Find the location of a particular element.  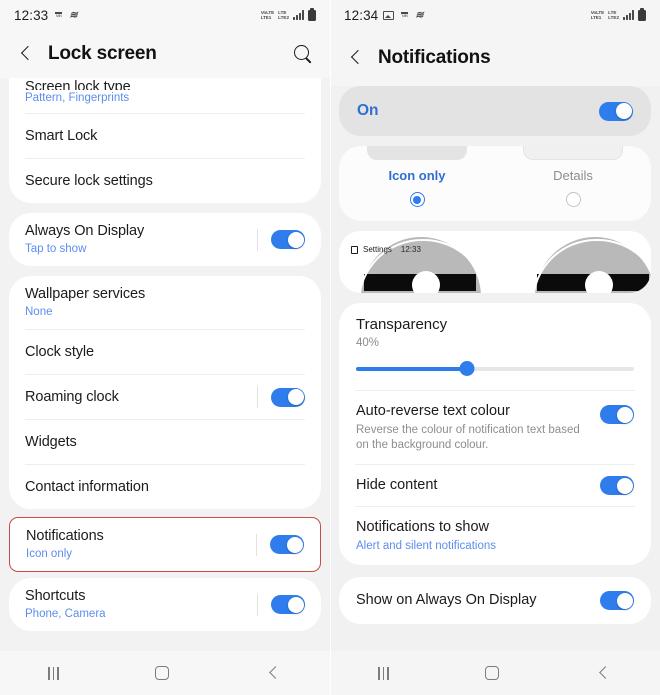

page-title: Notifications is located at coordinates (434, 57).